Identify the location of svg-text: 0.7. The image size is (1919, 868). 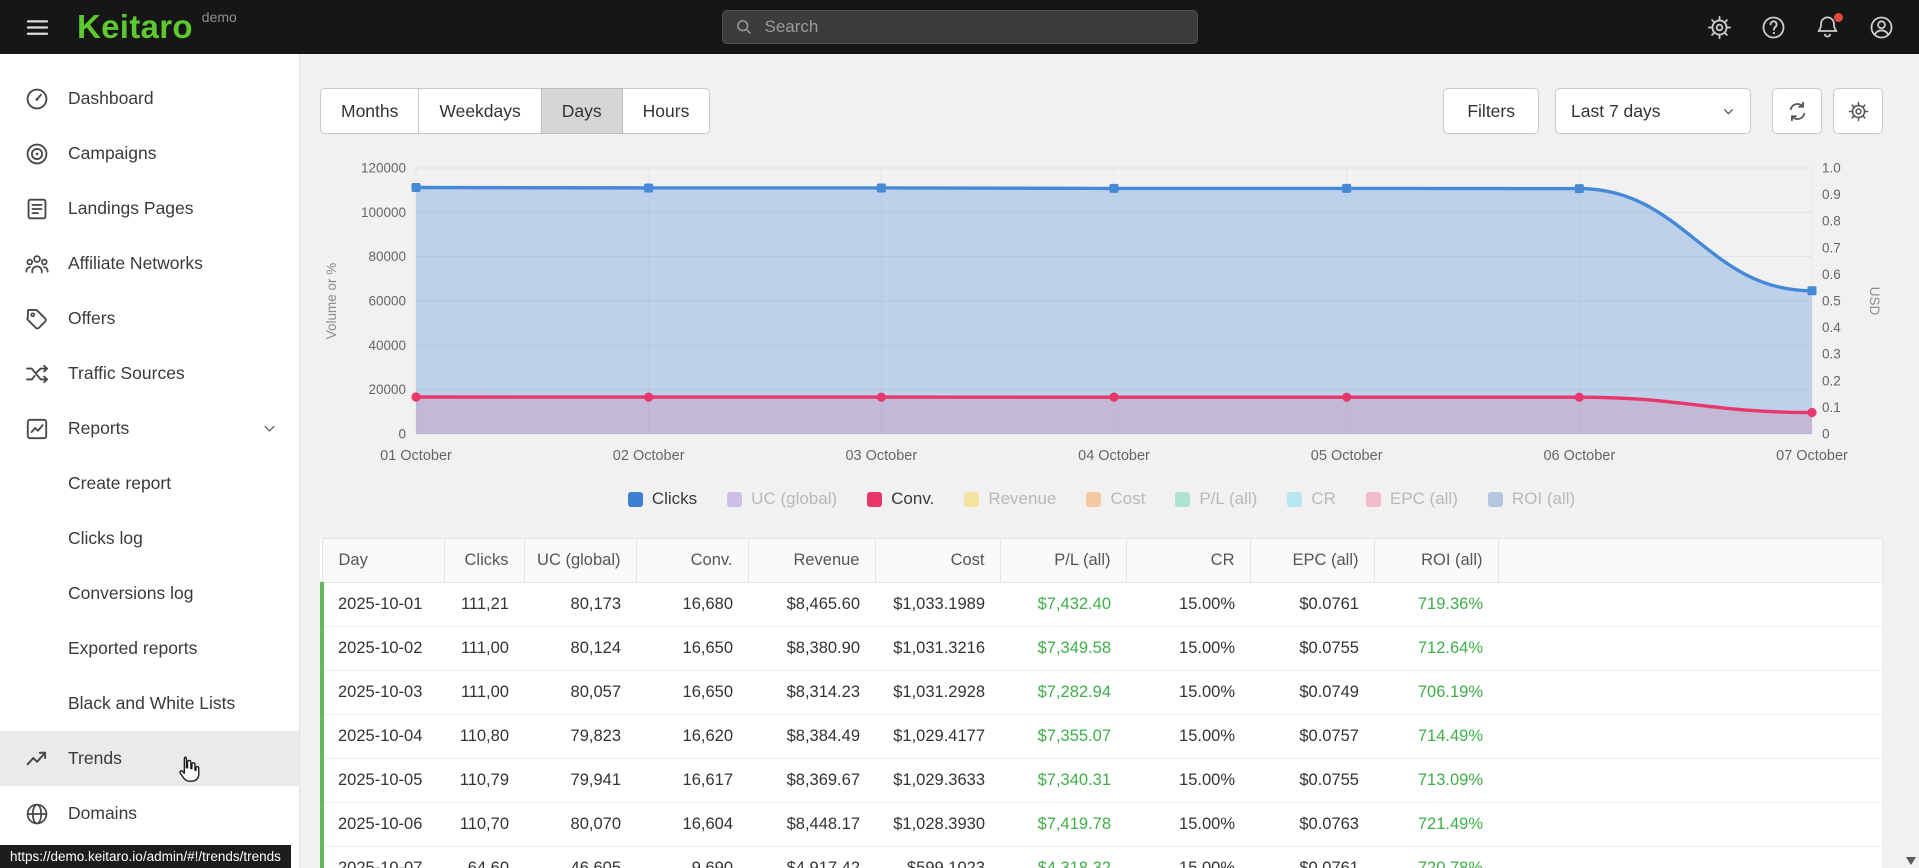
(1831, 247).